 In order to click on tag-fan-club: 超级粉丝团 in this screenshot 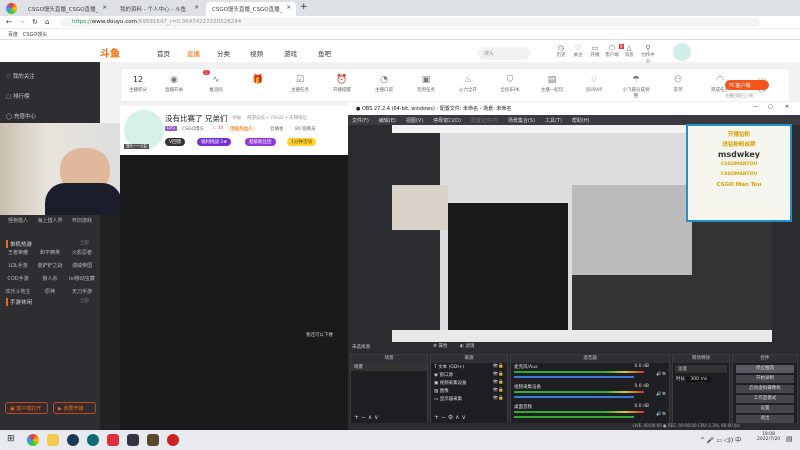, I will do `click(260, 142)`.